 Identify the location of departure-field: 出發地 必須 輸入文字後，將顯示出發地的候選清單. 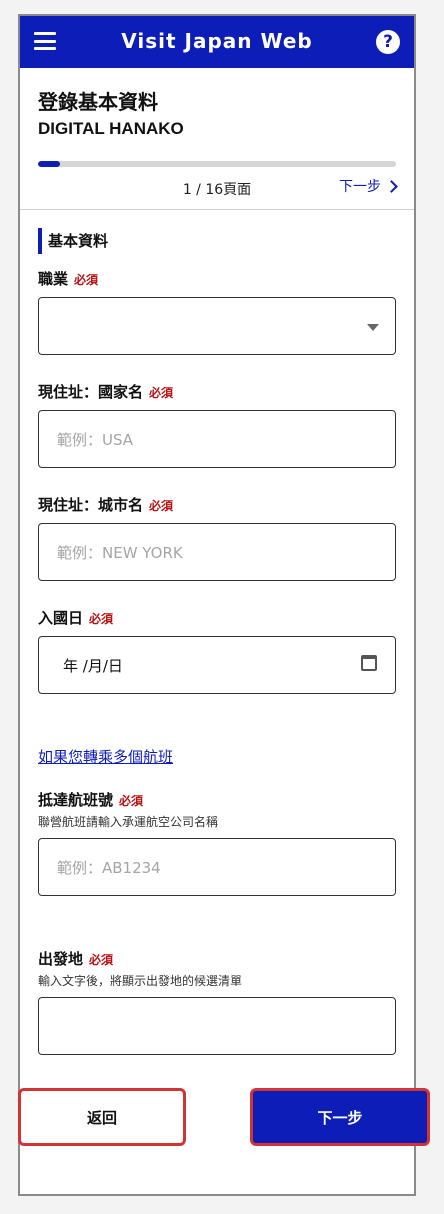
(217, 1001).